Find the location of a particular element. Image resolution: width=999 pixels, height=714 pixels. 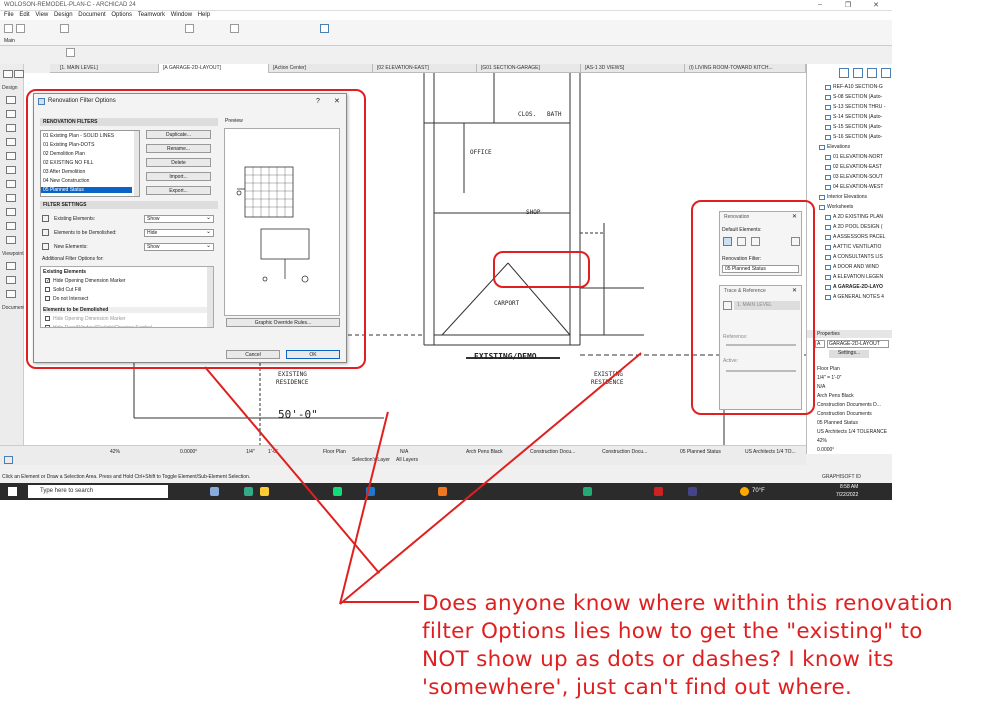

navigator-item: 02 ELEVATION-EAST is located at coordinates (857, 167).